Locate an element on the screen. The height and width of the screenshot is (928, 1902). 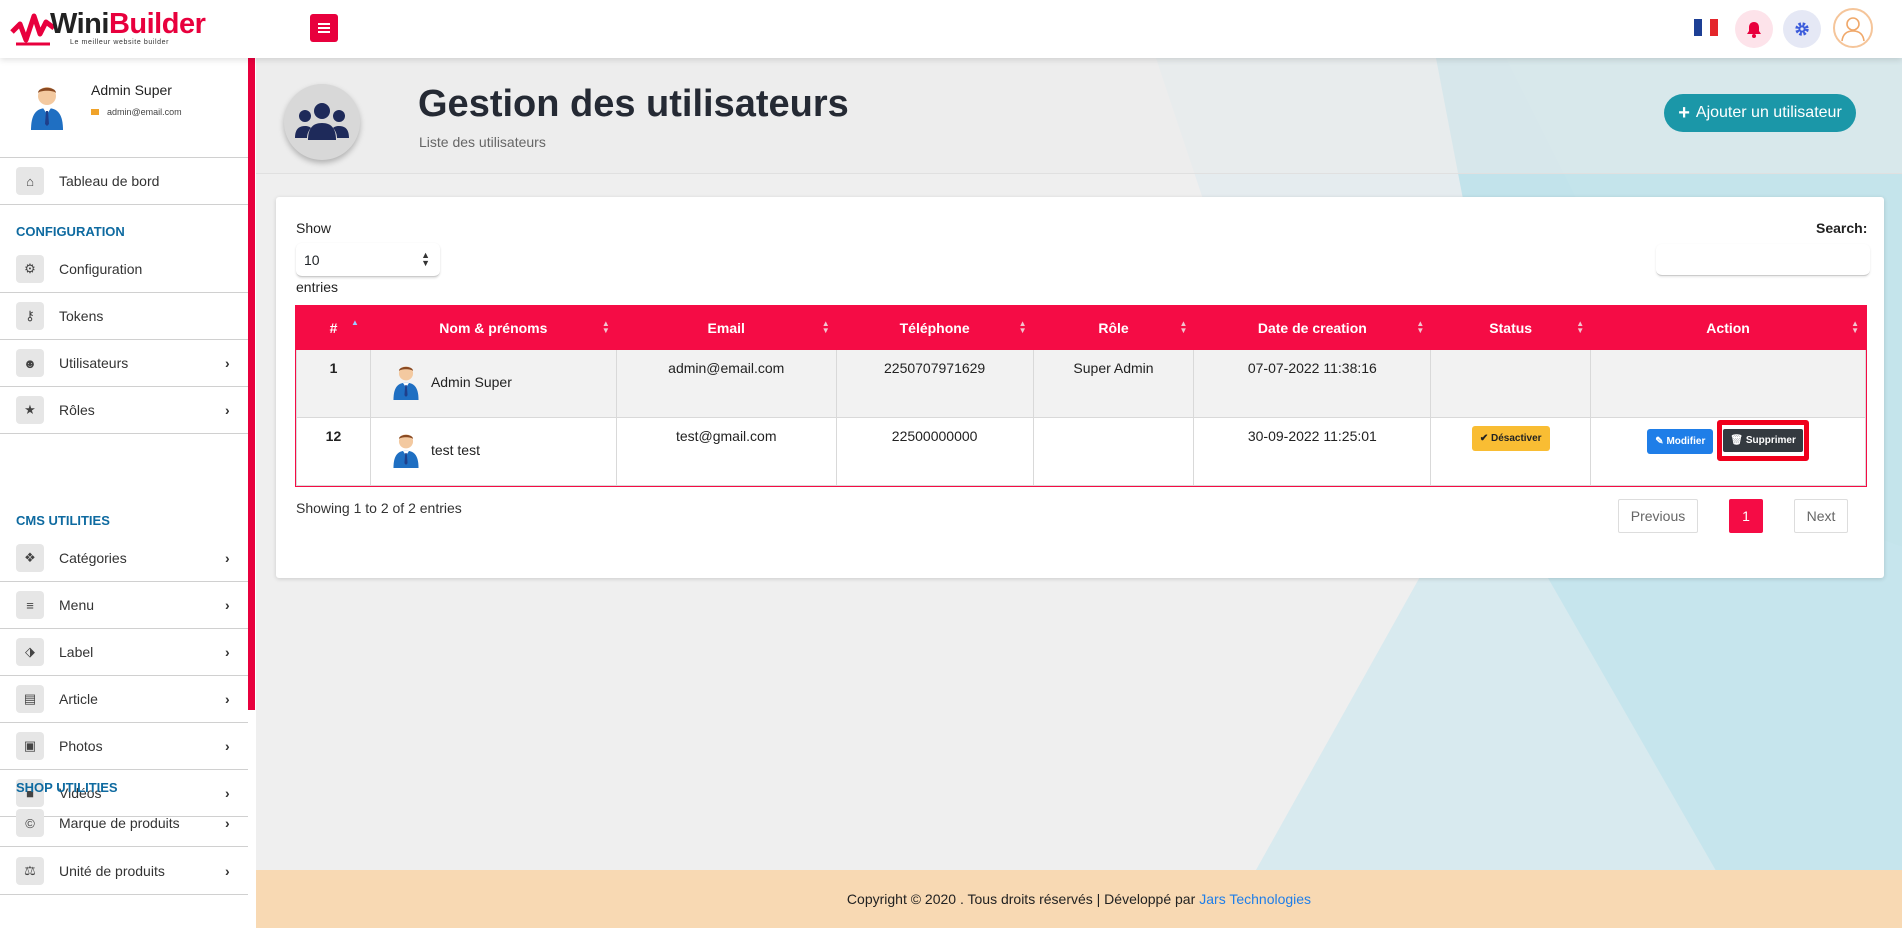
envelope-icon is located at coordinates (95, 112).